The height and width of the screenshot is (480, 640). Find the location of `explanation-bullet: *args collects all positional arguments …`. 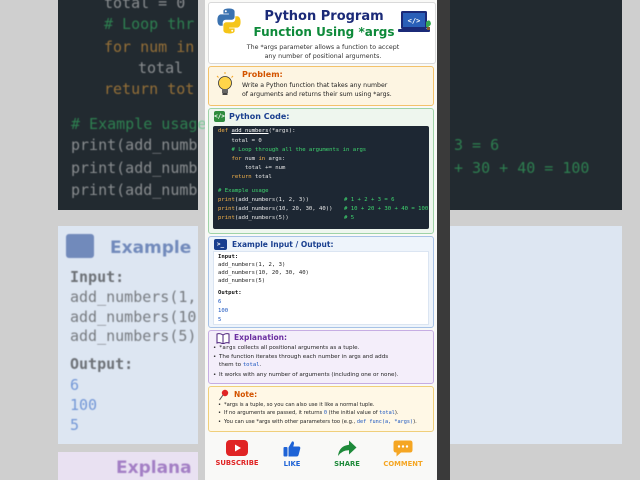

explanation-bullet: *args collects all positional arguments … is located at coordinates (318, 348).